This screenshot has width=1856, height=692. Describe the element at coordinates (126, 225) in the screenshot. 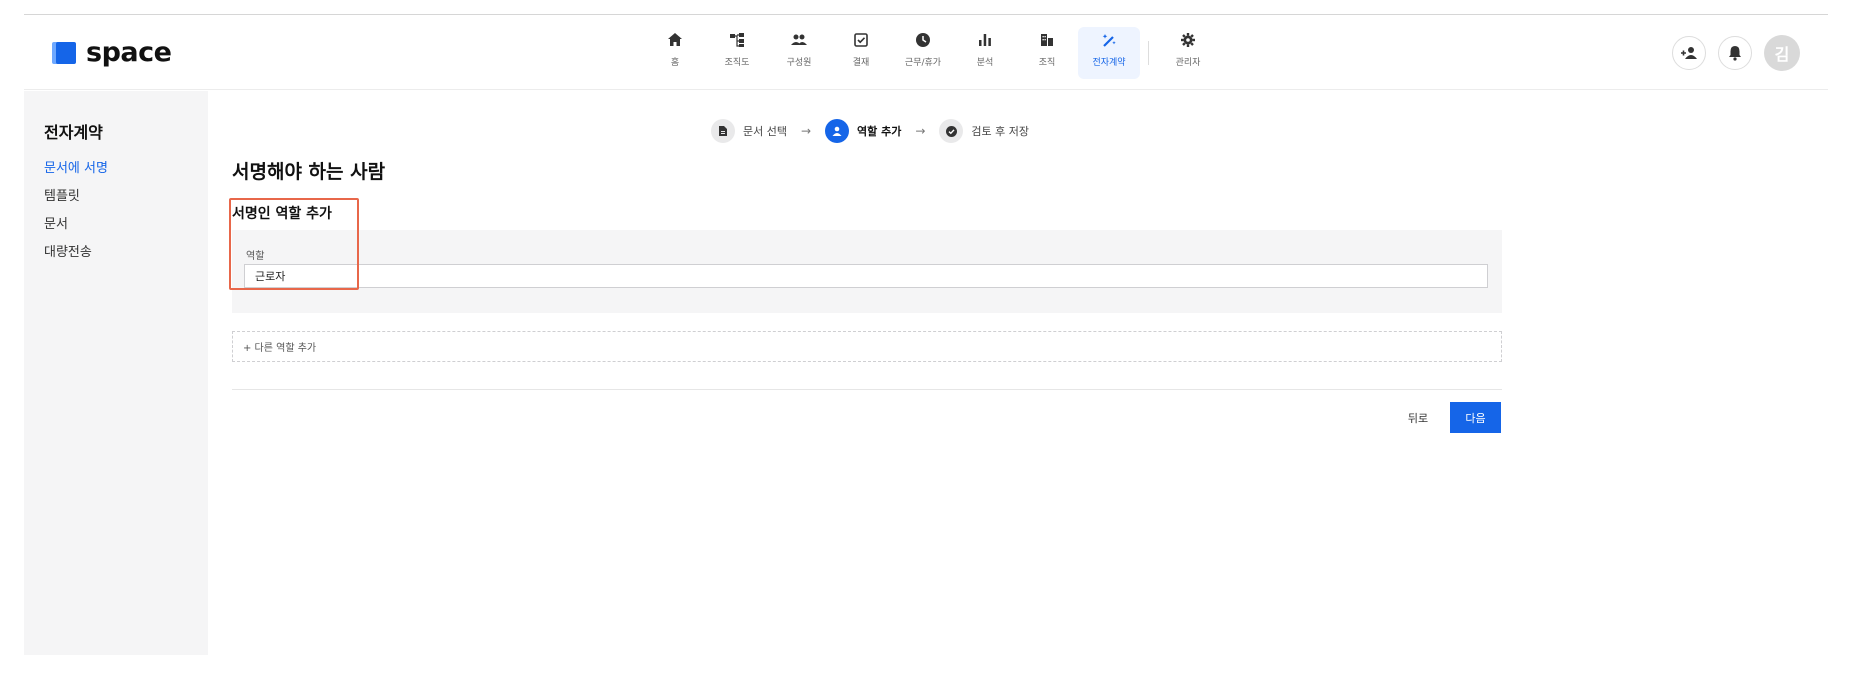

I see `sidebar-item-documents: 문서` at that location.